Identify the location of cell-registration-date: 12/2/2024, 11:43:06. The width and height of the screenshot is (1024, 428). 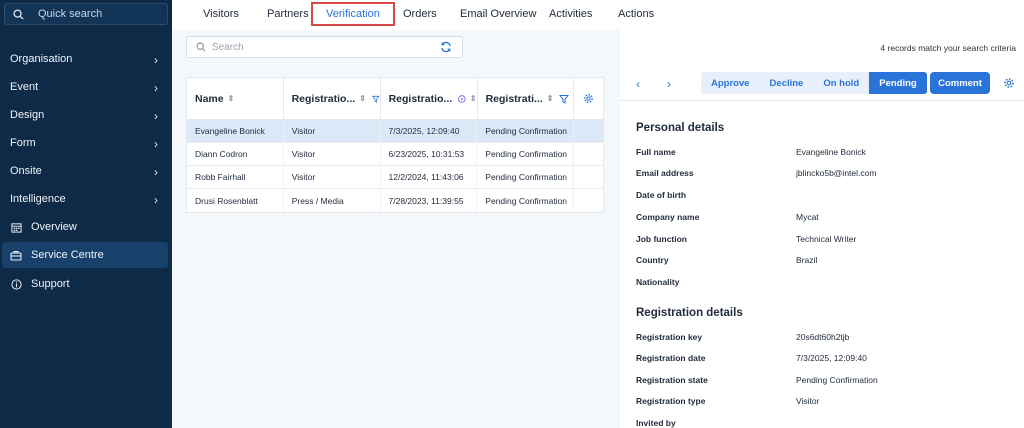
(429, 177).